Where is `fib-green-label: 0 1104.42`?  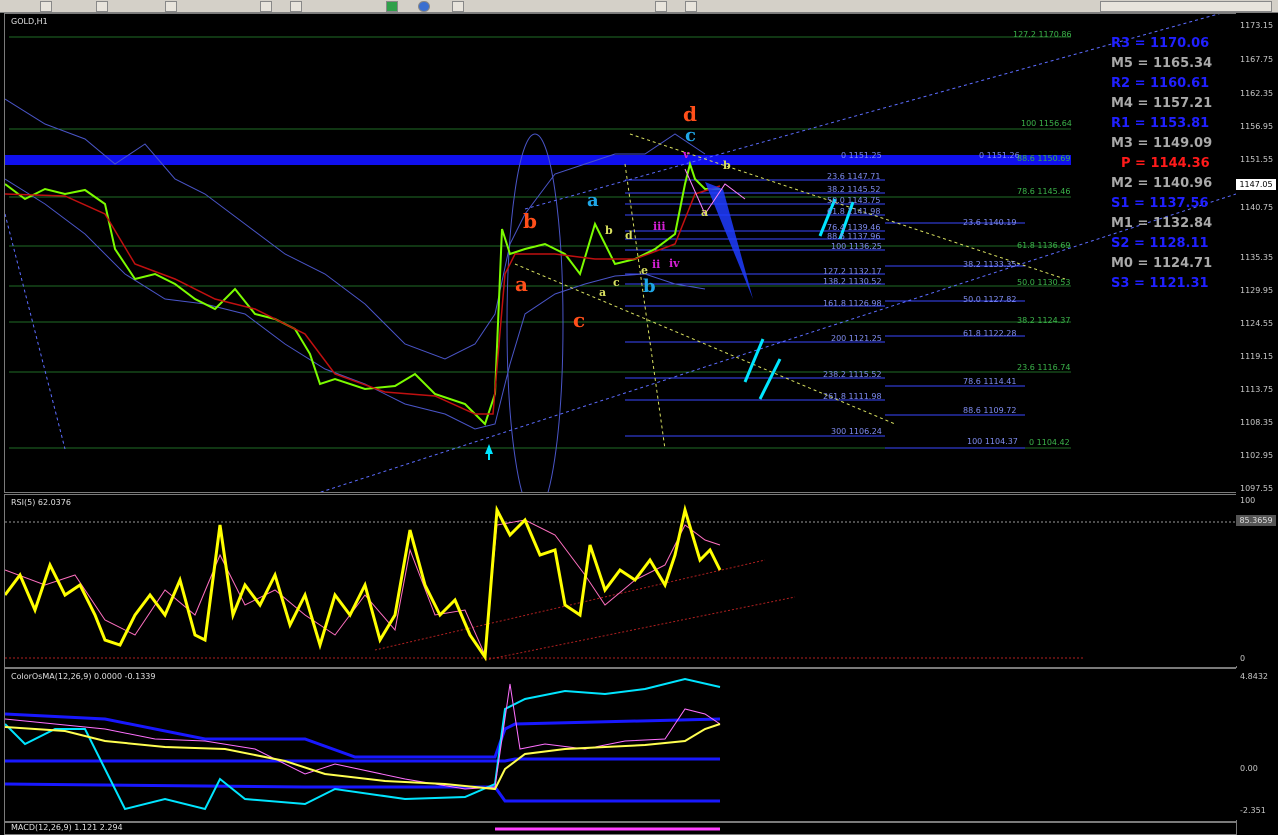
fib-green-label: 0 1104.42 is located at coordinates (1049, 442).